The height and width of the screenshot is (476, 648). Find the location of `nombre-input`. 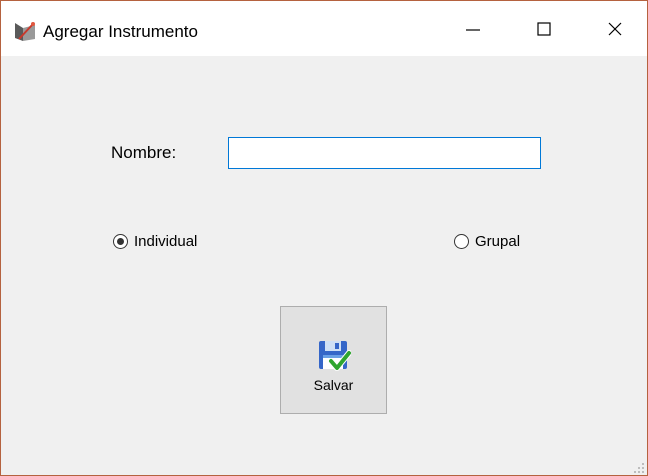

nombre-input is located at coordinates (384, 153).